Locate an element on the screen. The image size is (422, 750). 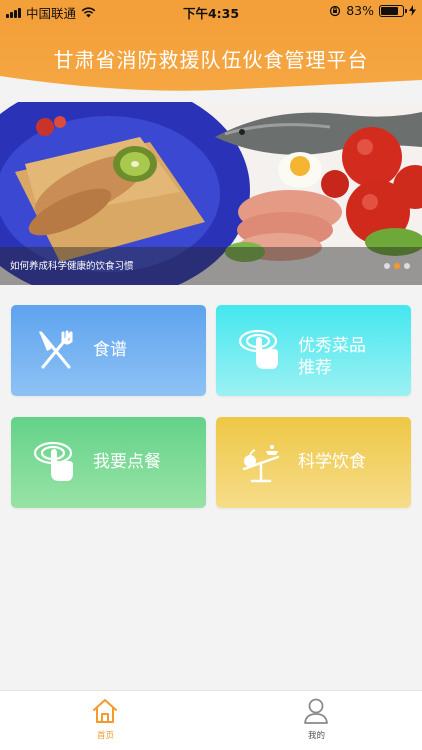
scientific-diet-label: 科学饮食 is located at coordinates (332, 462).